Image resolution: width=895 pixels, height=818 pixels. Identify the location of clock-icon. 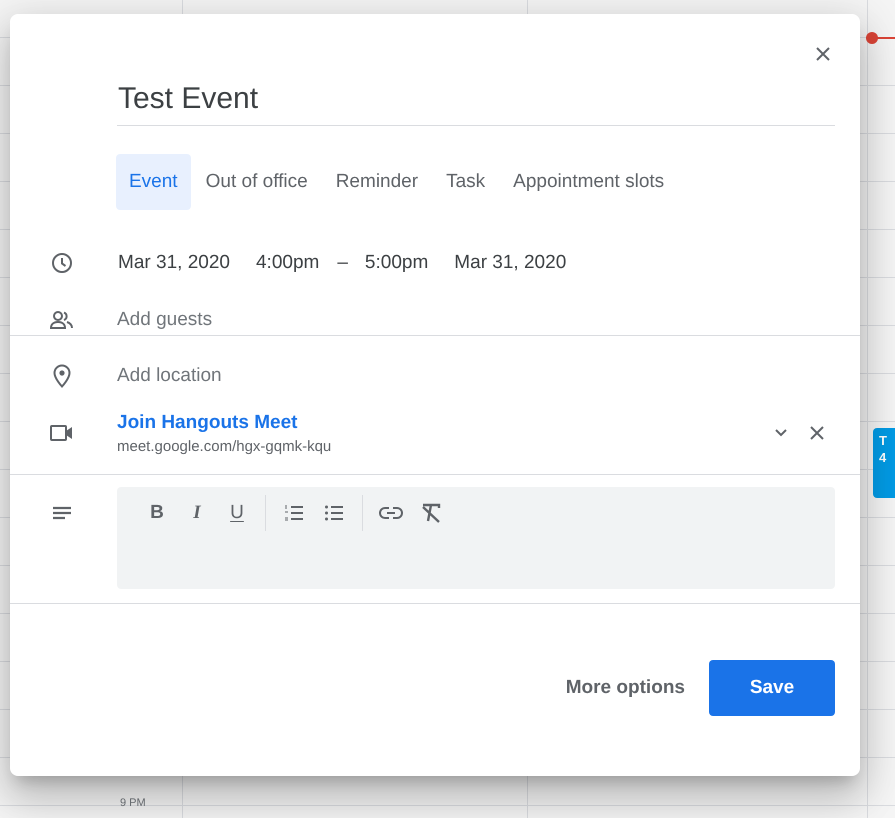
(61, 263).